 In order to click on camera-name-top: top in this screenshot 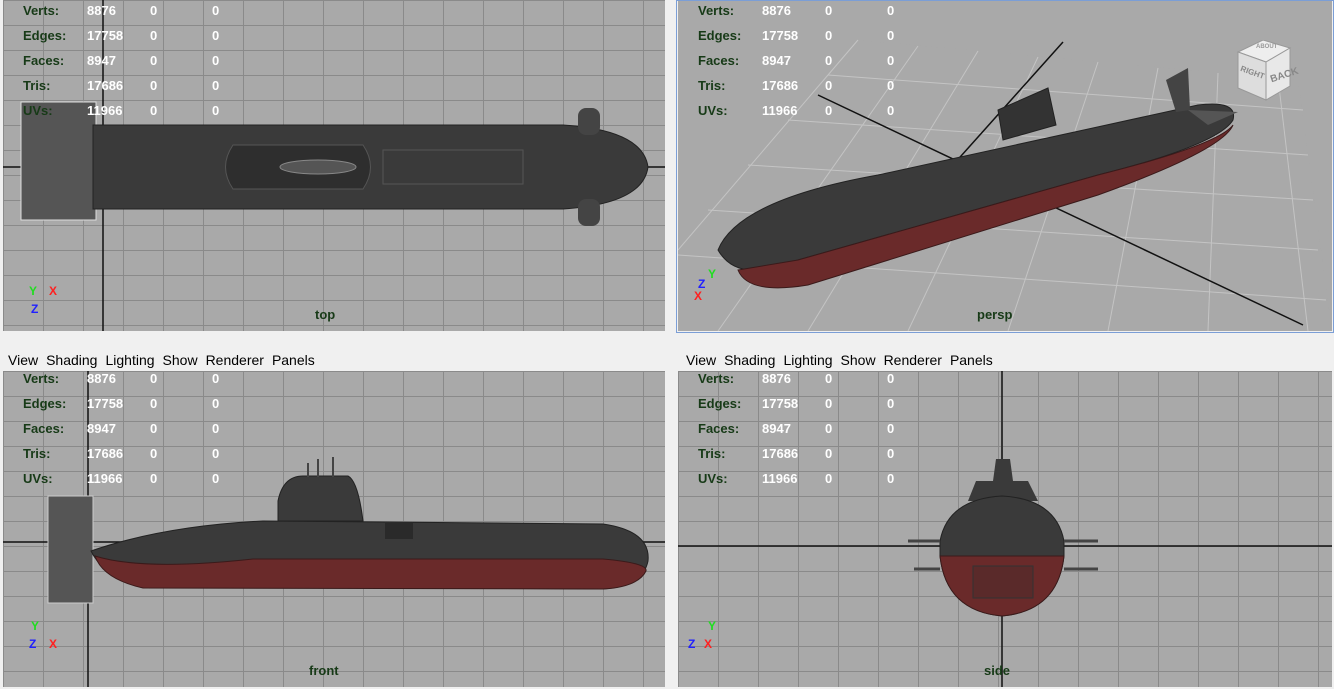, I will do `click(325, 314)`.